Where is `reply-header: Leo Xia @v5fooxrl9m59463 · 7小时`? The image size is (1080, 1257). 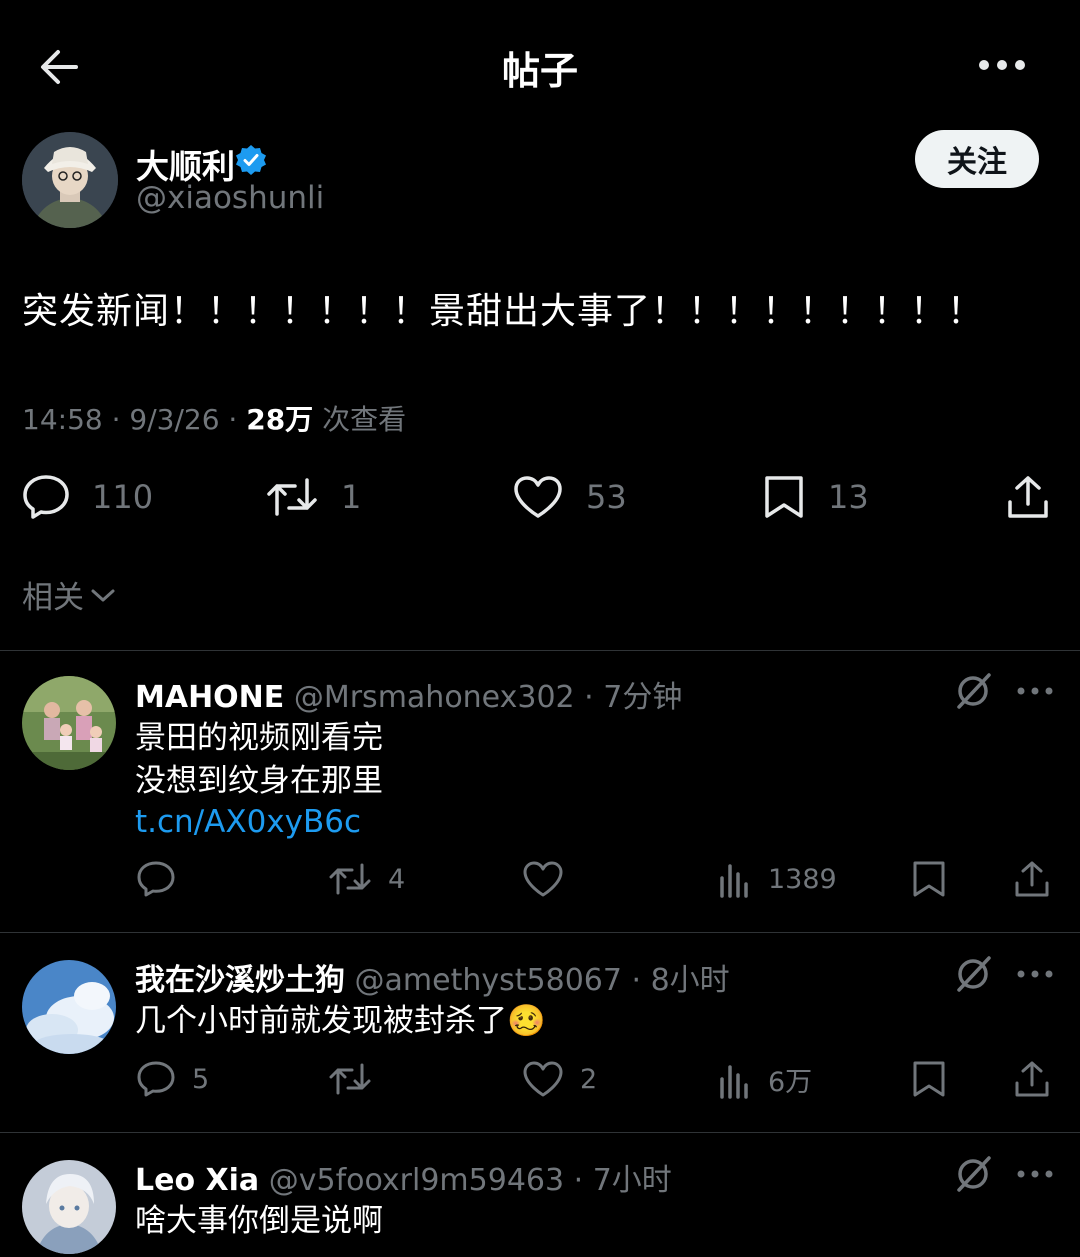 reply-header: Leo Xia @v5fooxrl9m59463 · 7小时 is located at coordinates (403, 1177).